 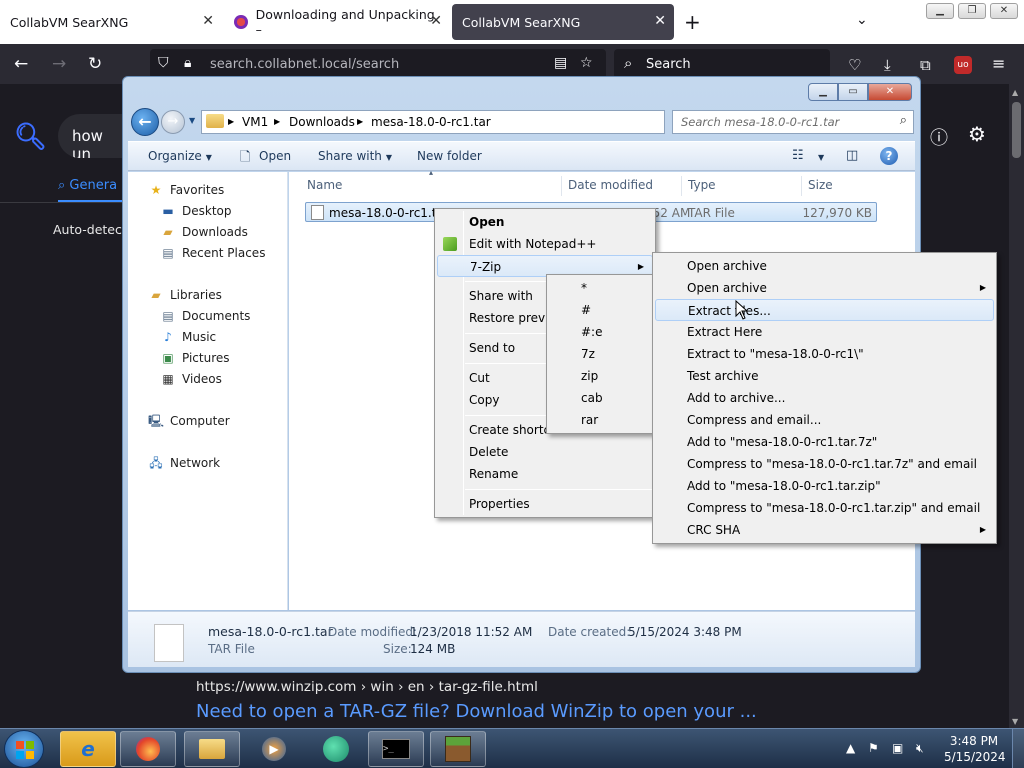 I want to click on taskbar-app, so click(x=336, y=749).